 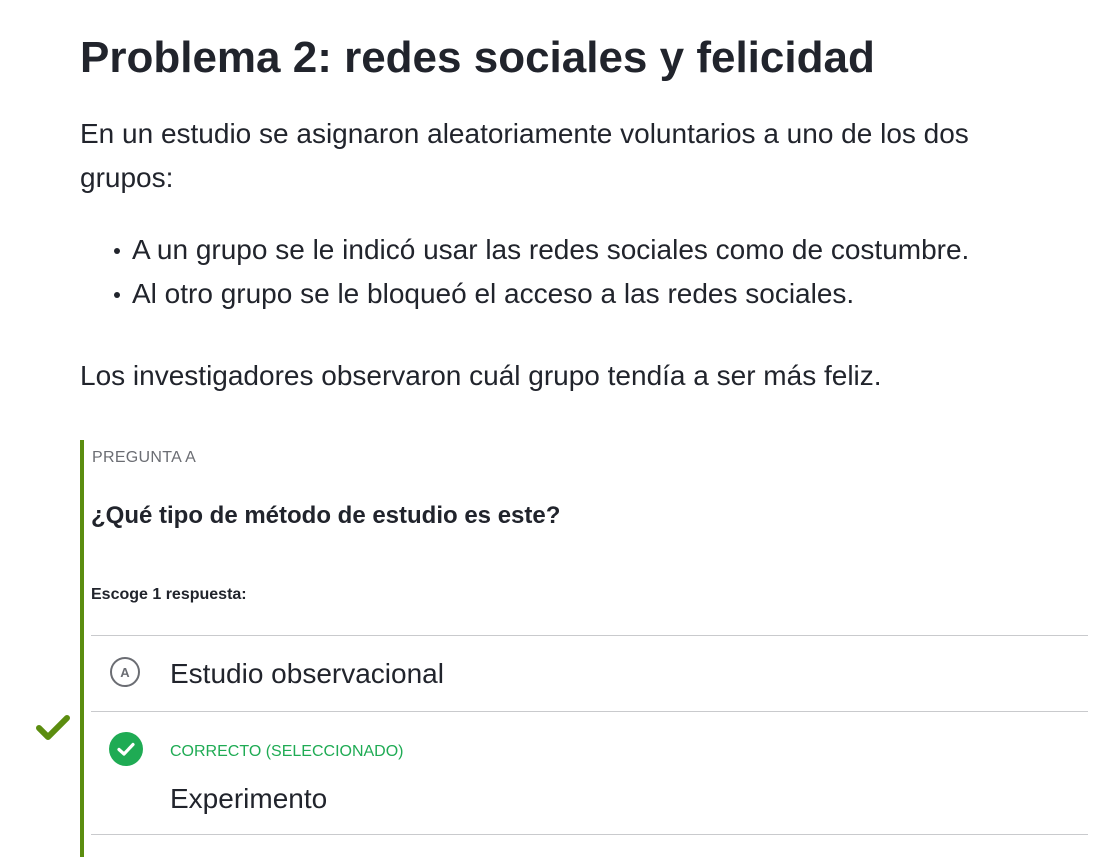 I want to click on problem-title: Problema 2: redes sociales y felicidad, so click(x=477, y=57).